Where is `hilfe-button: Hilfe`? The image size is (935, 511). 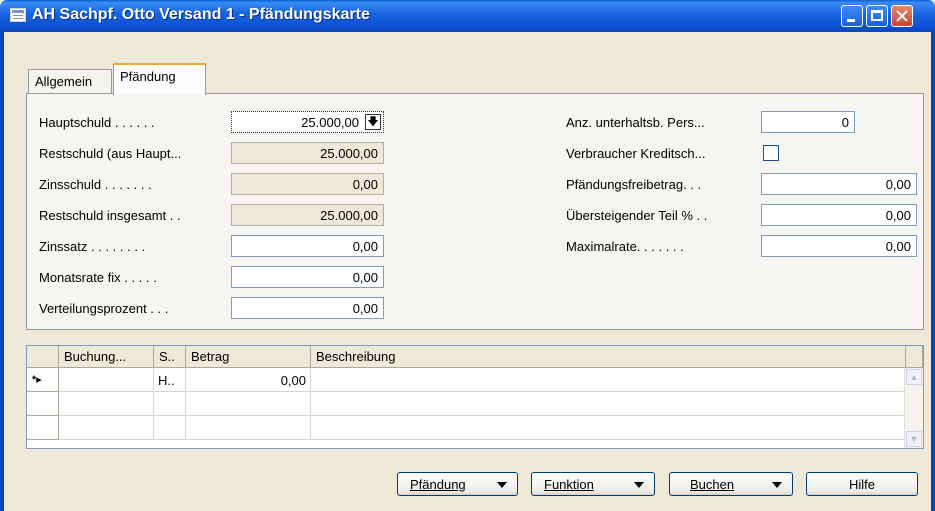
hilfe-button: Hilfe is located at coordinates (862, 484).